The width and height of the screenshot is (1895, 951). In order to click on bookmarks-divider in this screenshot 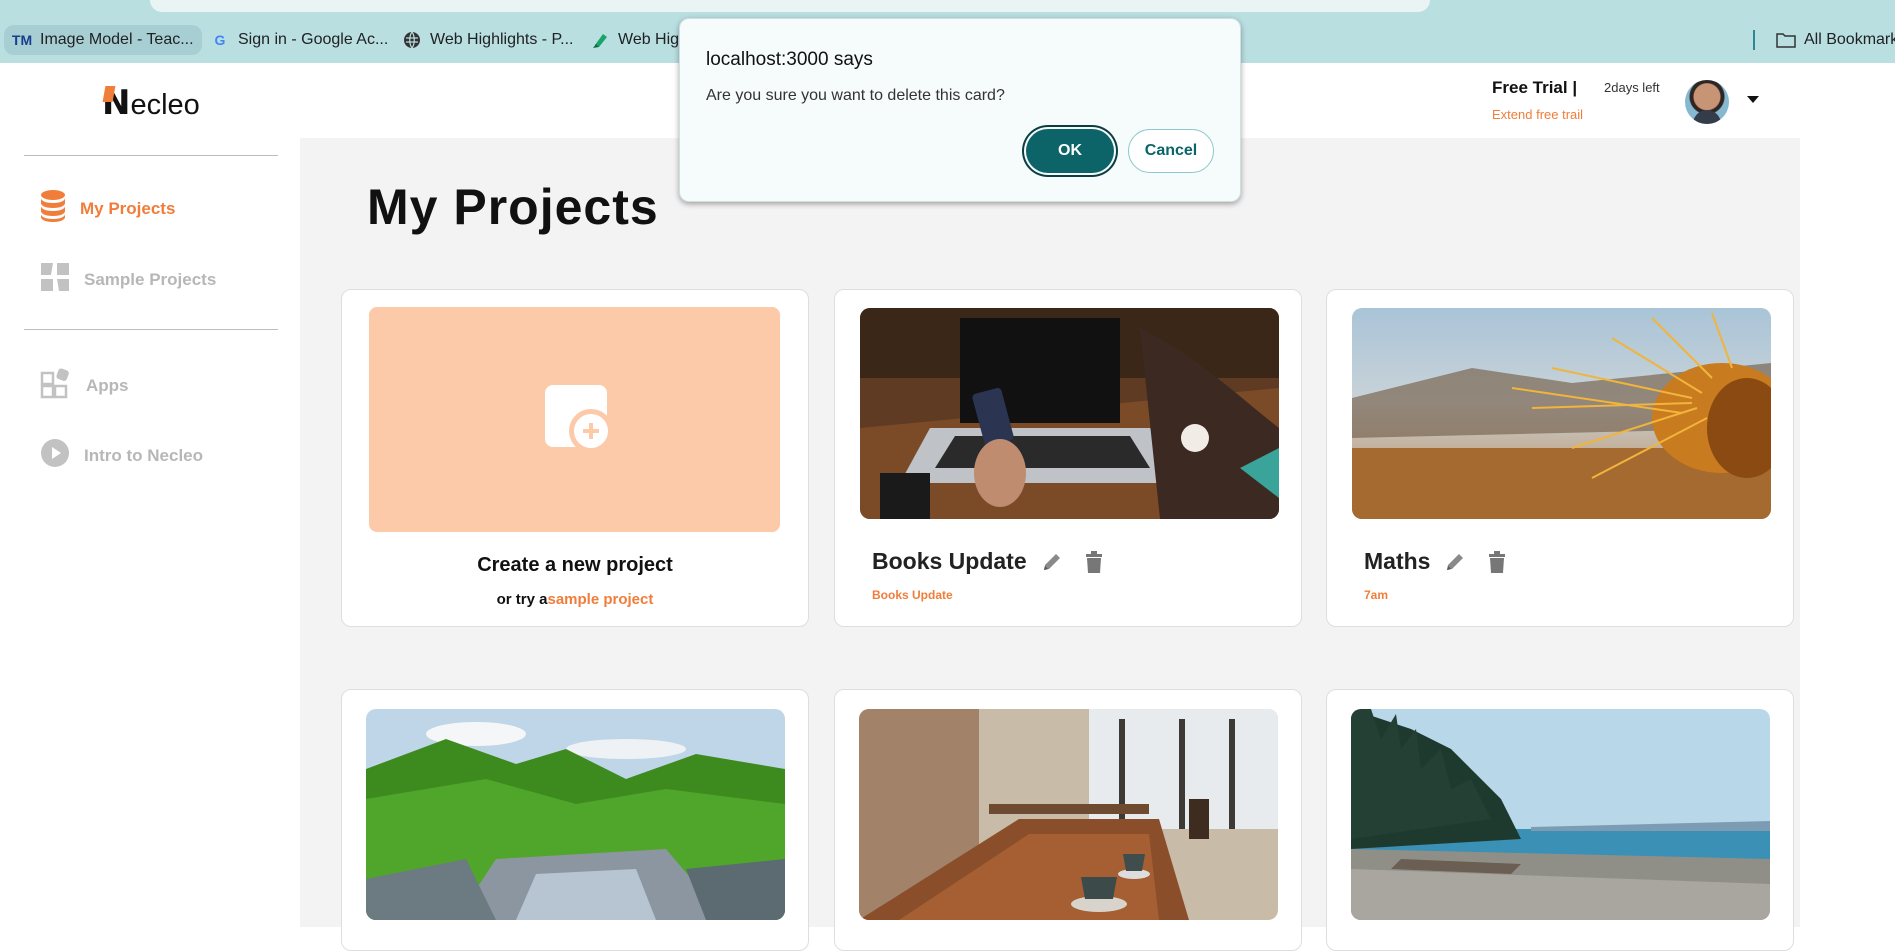, I will do `click(1754, 40)`.